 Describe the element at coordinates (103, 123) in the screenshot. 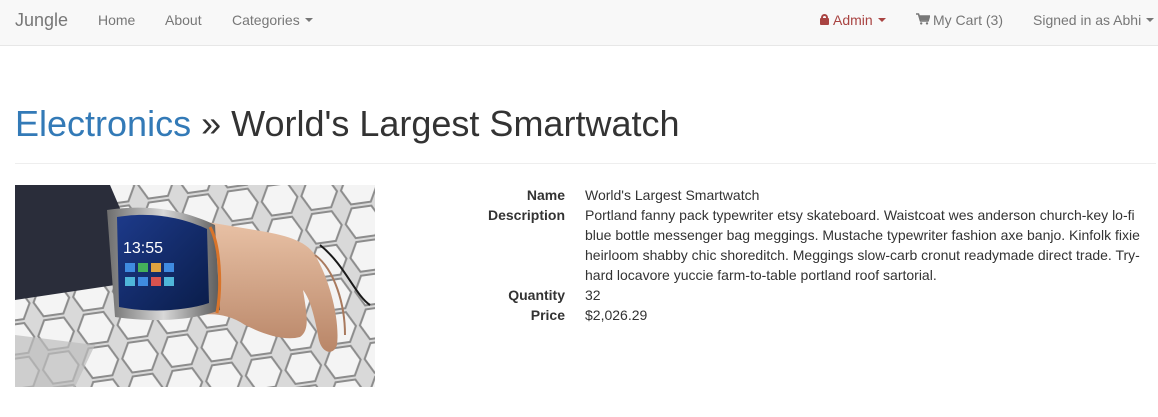

I see `category-breadcrumb-link: Electronics` at that location.